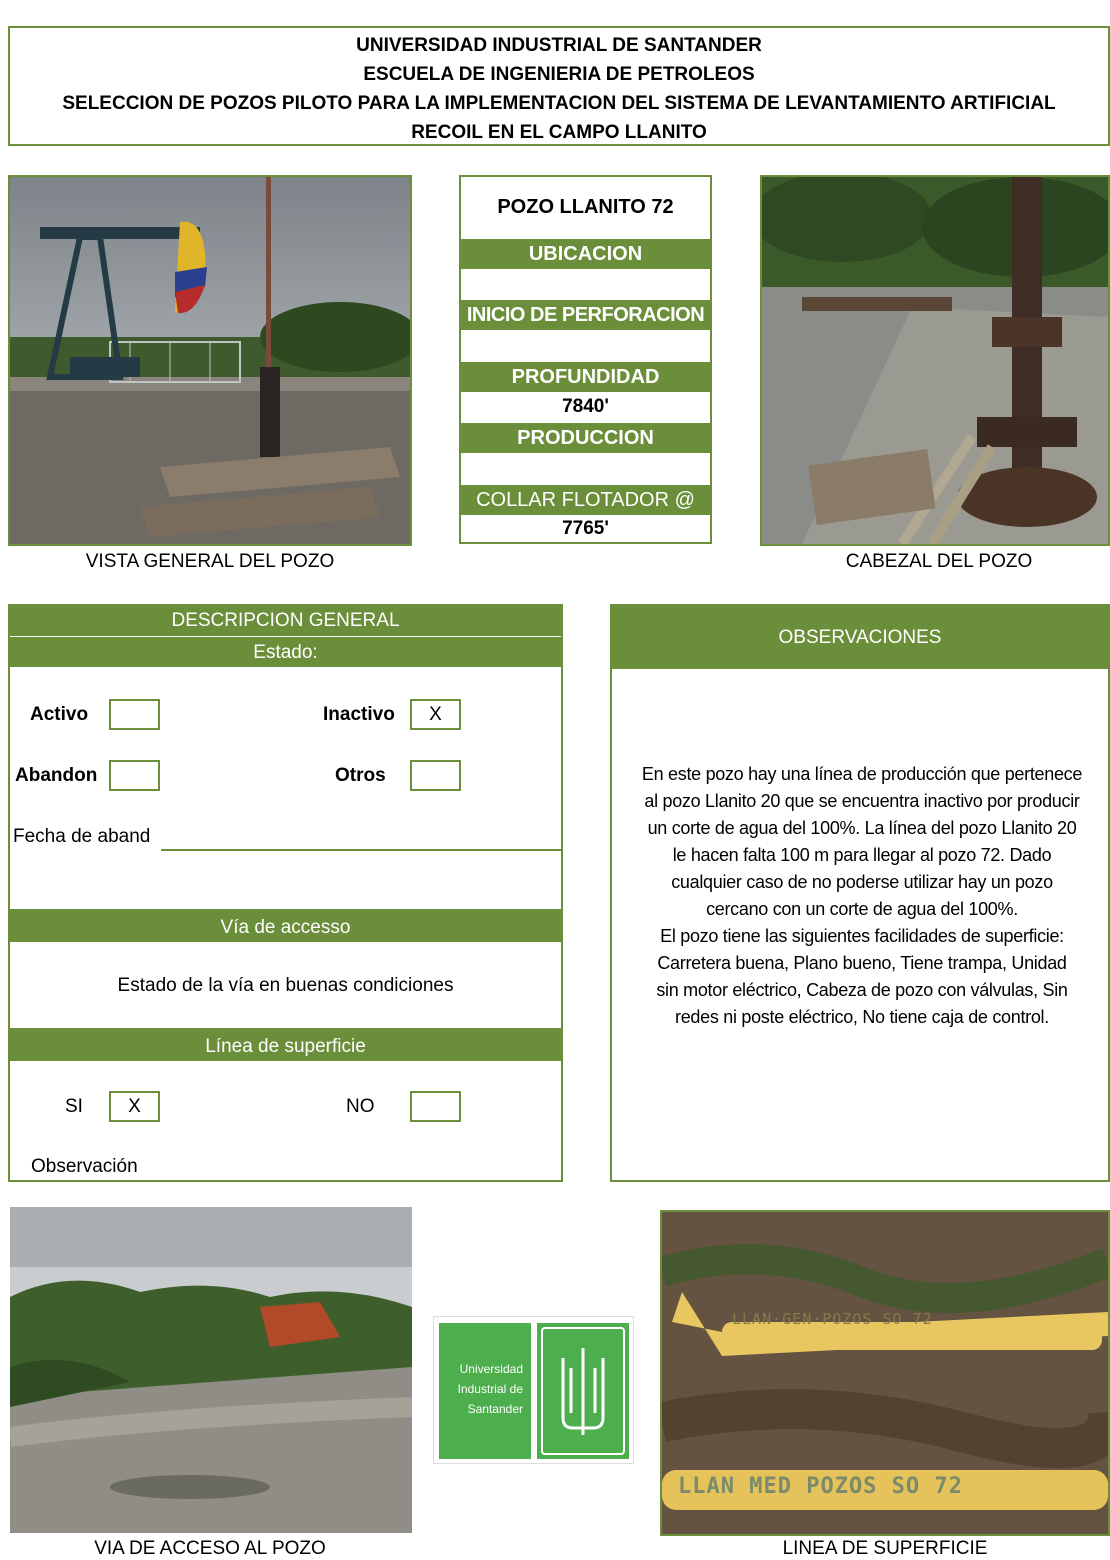 The width and height of the screenshot is (1110, 1560). I want to click on photo-vista-general, so click(210, 360).